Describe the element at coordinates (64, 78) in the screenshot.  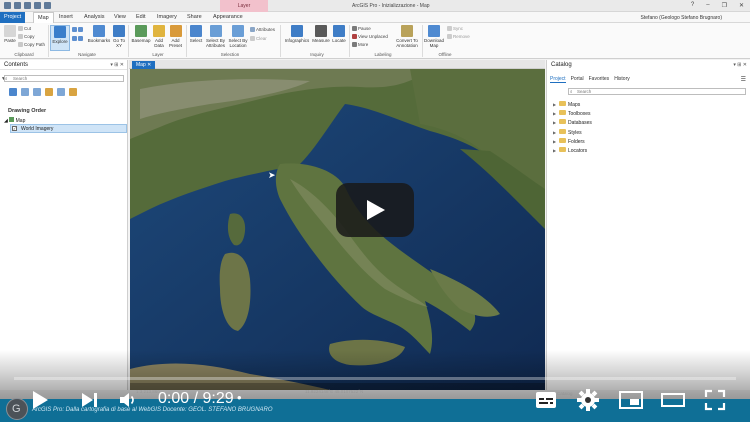
I see `contents-search-input: Search` at that location.